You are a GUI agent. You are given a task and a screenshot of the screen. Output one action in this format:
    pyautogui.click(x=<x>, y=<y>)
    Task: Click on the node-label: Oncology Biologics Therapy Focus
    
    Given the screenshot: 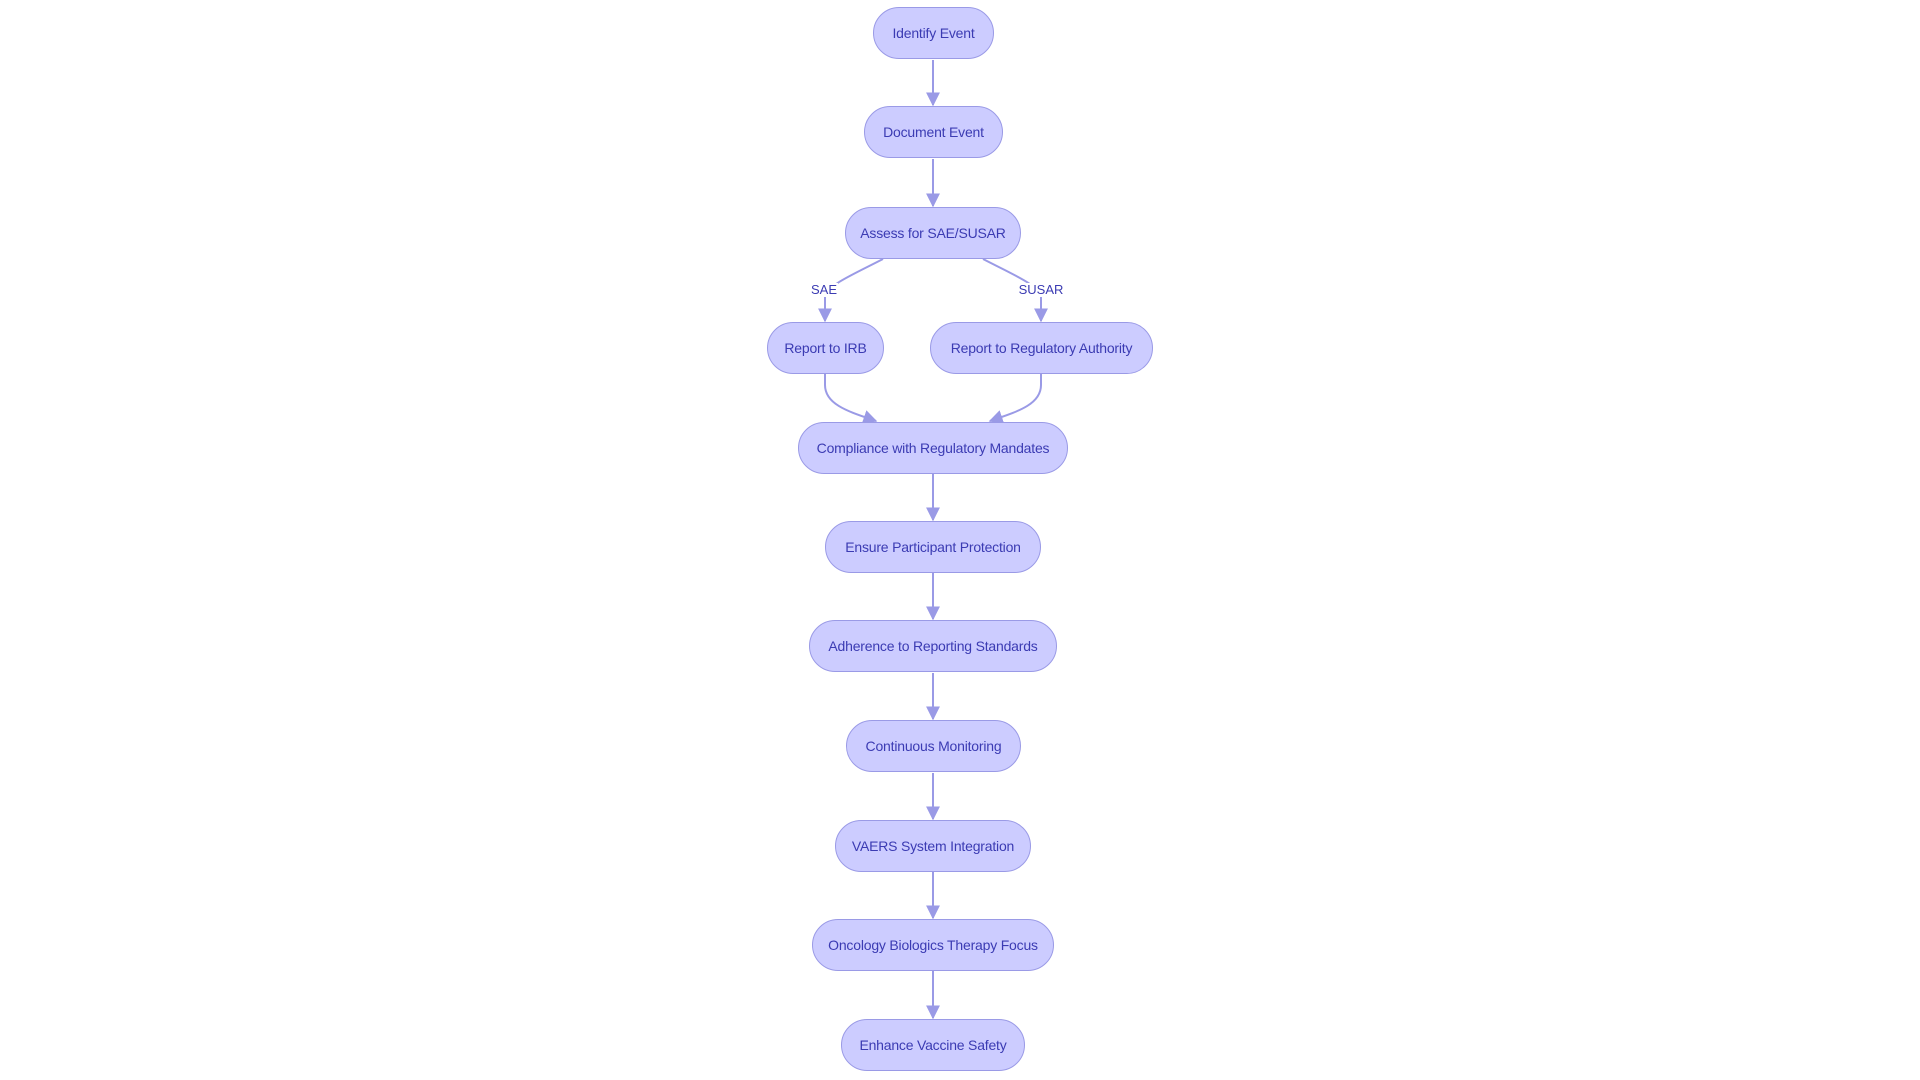 What is the action you would take?
    pyautogui.click(x=933, y=945)
    